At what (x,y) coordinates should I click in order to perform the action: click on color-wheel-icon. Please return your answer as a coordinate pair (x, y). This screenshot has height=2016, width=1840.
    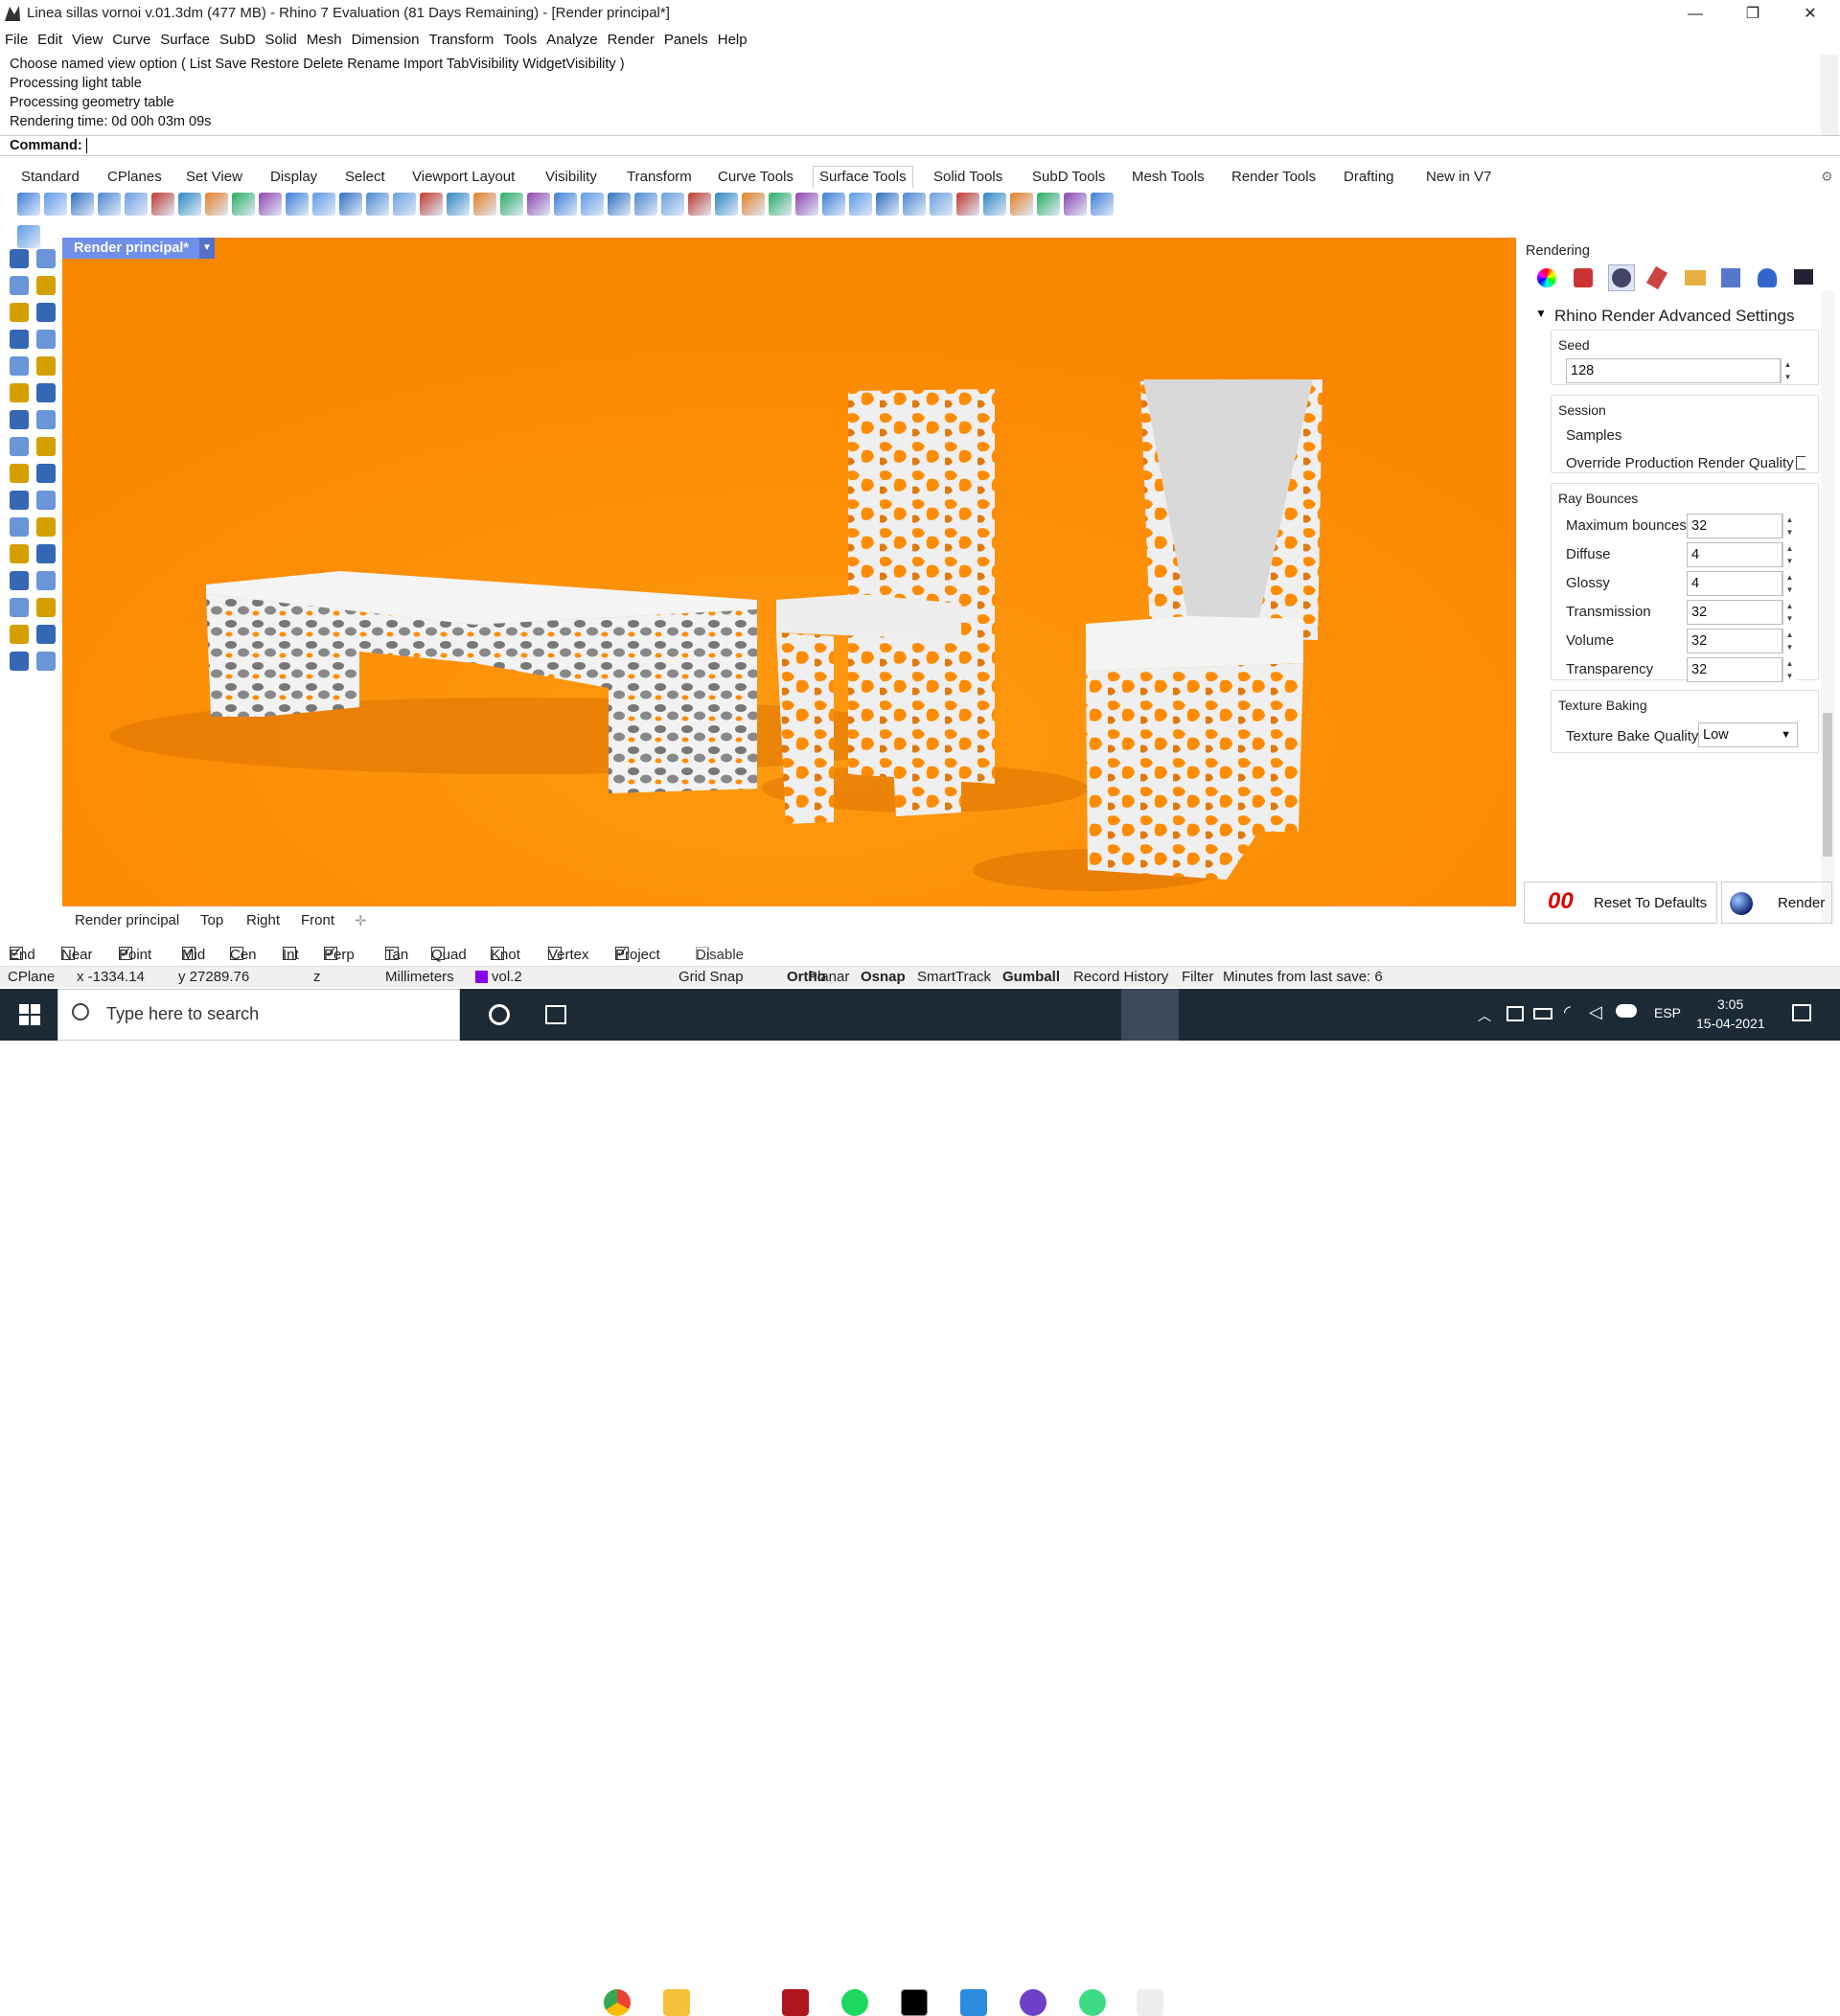
    Looking at the image, I should click on (1546, 277).